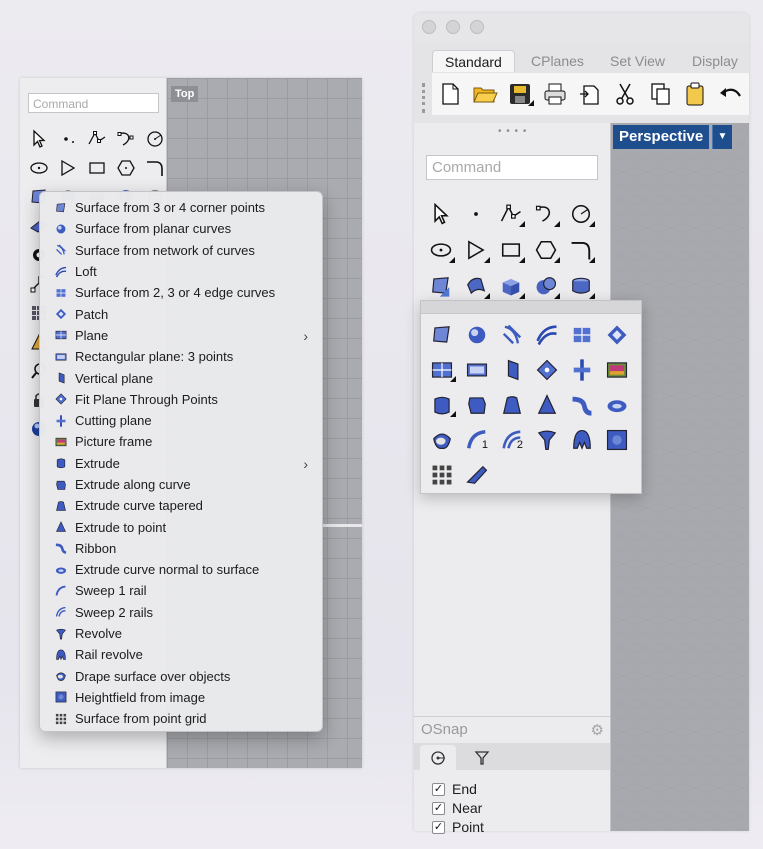 This screenshot has height=849, width=763. I want to click on menu-item: Extrude along curve, so click(181, 484).